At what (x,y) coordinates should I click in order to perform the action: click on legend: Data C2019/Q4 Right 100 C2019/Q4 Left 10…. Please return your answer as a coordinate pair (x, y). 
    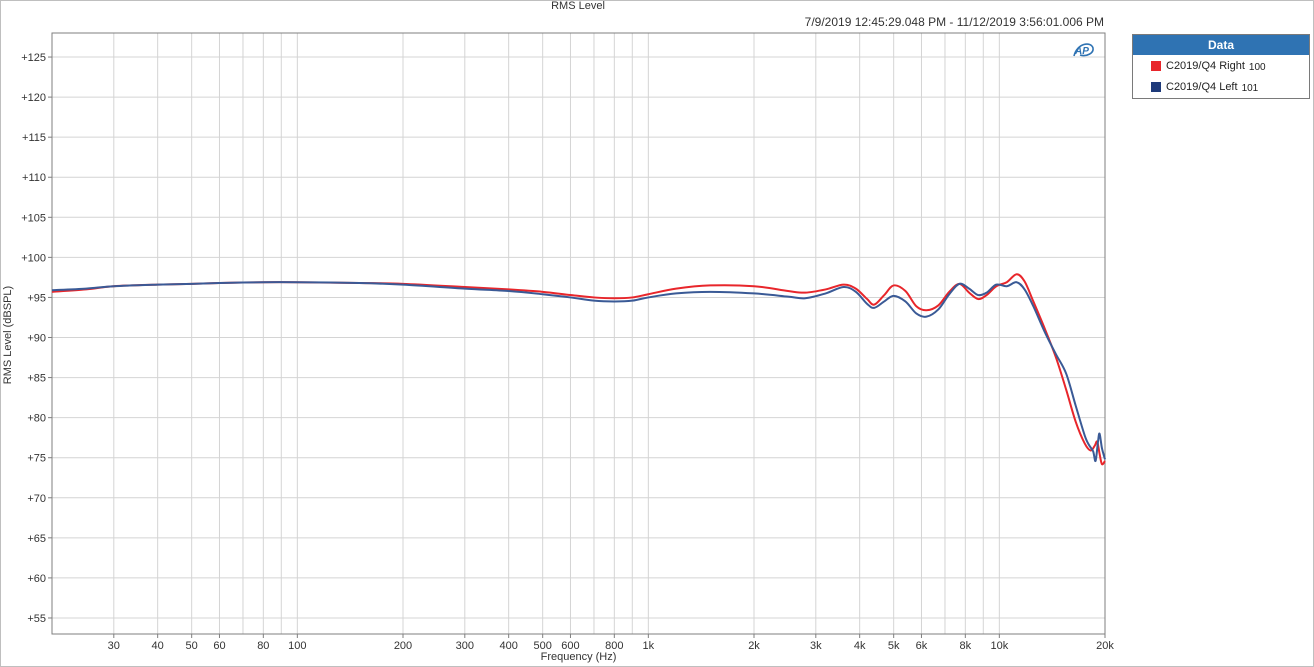
    Looking at the image, I should click on (1221, 66).